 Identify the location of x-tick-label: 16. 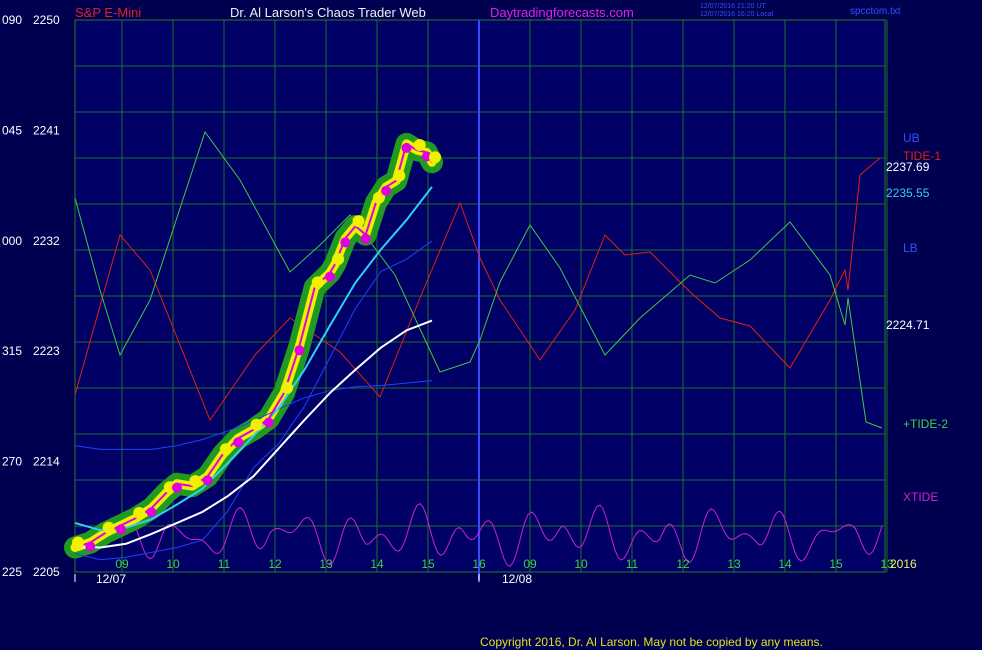
(479, 564).